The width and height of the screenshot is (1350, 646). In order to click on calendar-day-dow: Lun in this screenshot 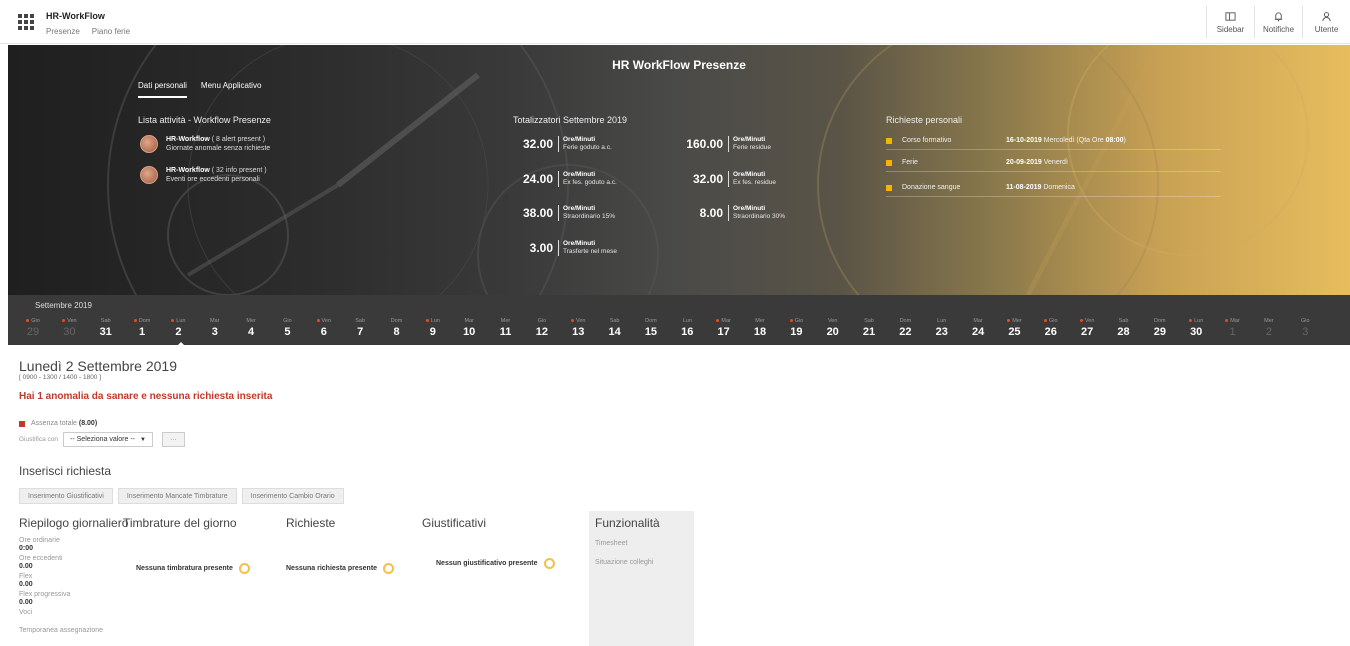, I will do `click(942, 322)`.